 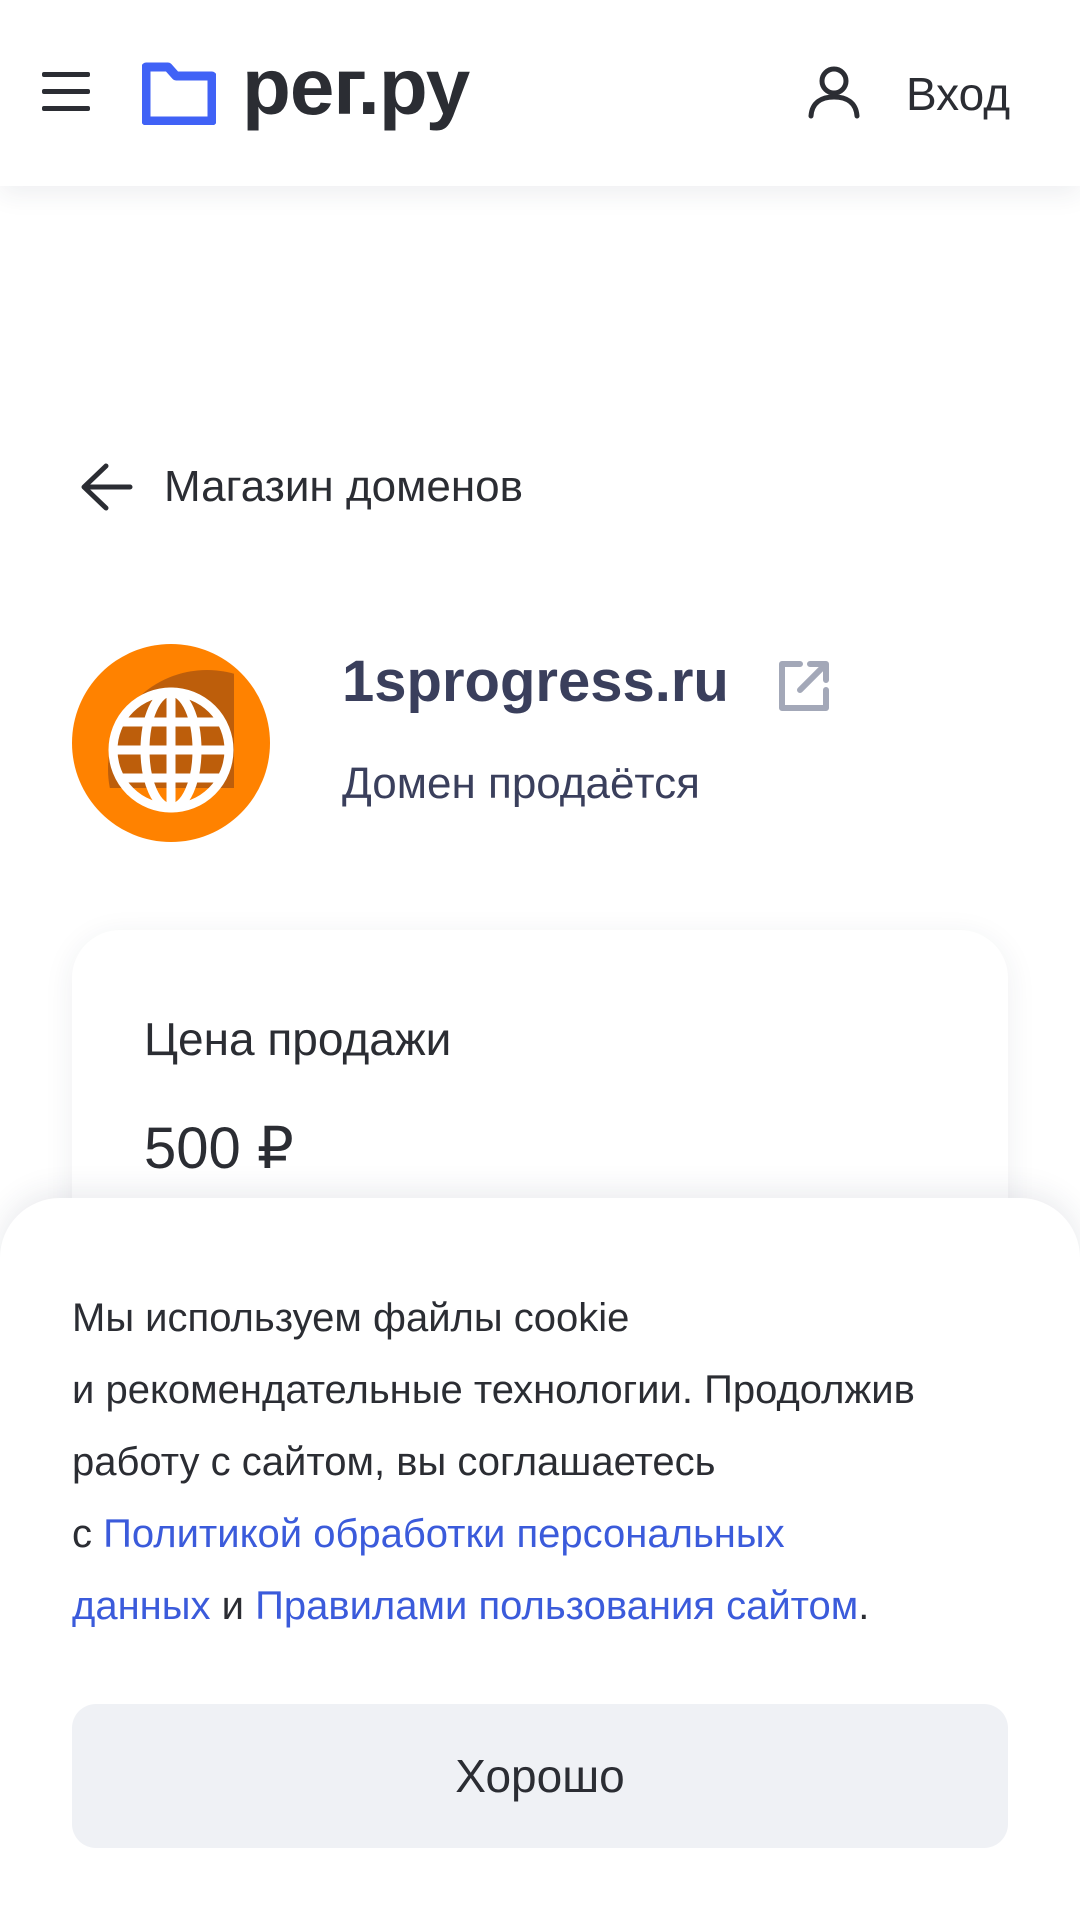 I want to click on top-header: рег.ру Вход, so click(x=540, y=93).